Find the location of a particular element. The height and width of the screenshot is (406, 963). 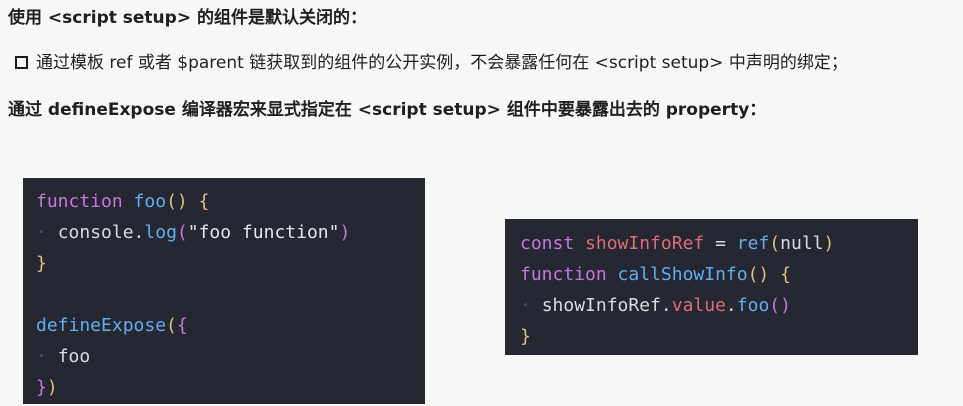

code-line: function foo() { is located at coordinates (230, 201).